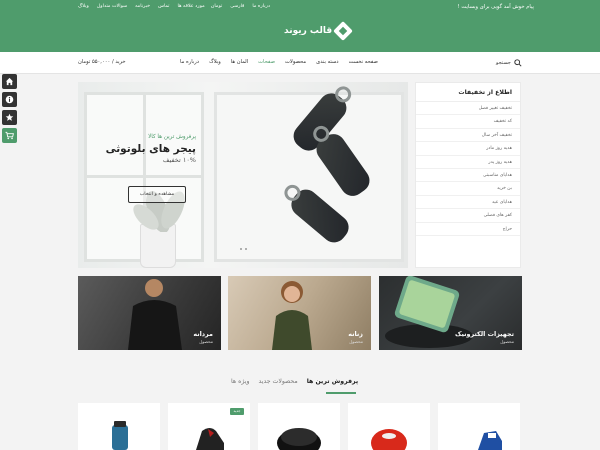 The width and height of the screenshot is (600, 450). What do you see at coordinates (468, 216) in the screenshot?
I see `offer-link: کفر های فصلی` at bounding box center [468, 216].